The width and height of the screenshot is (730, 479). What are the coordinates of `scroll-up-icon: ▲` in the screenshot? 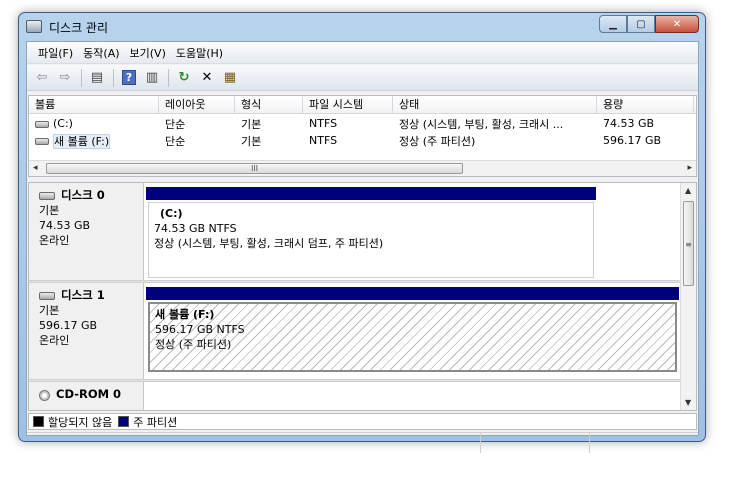 It's located at (688, 190).